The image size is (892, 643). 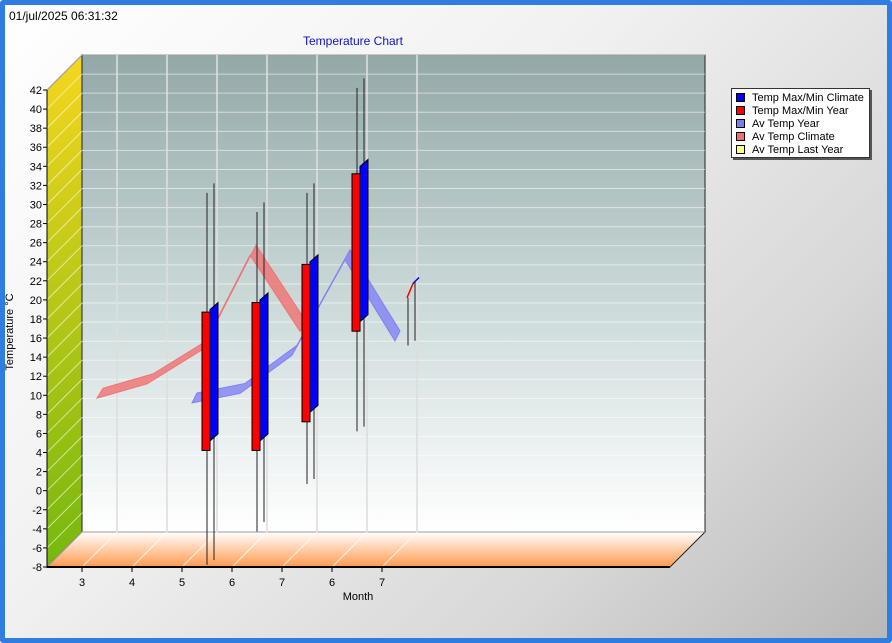 I want to click on y-tick-label: 24, so click(x=36, y=263).